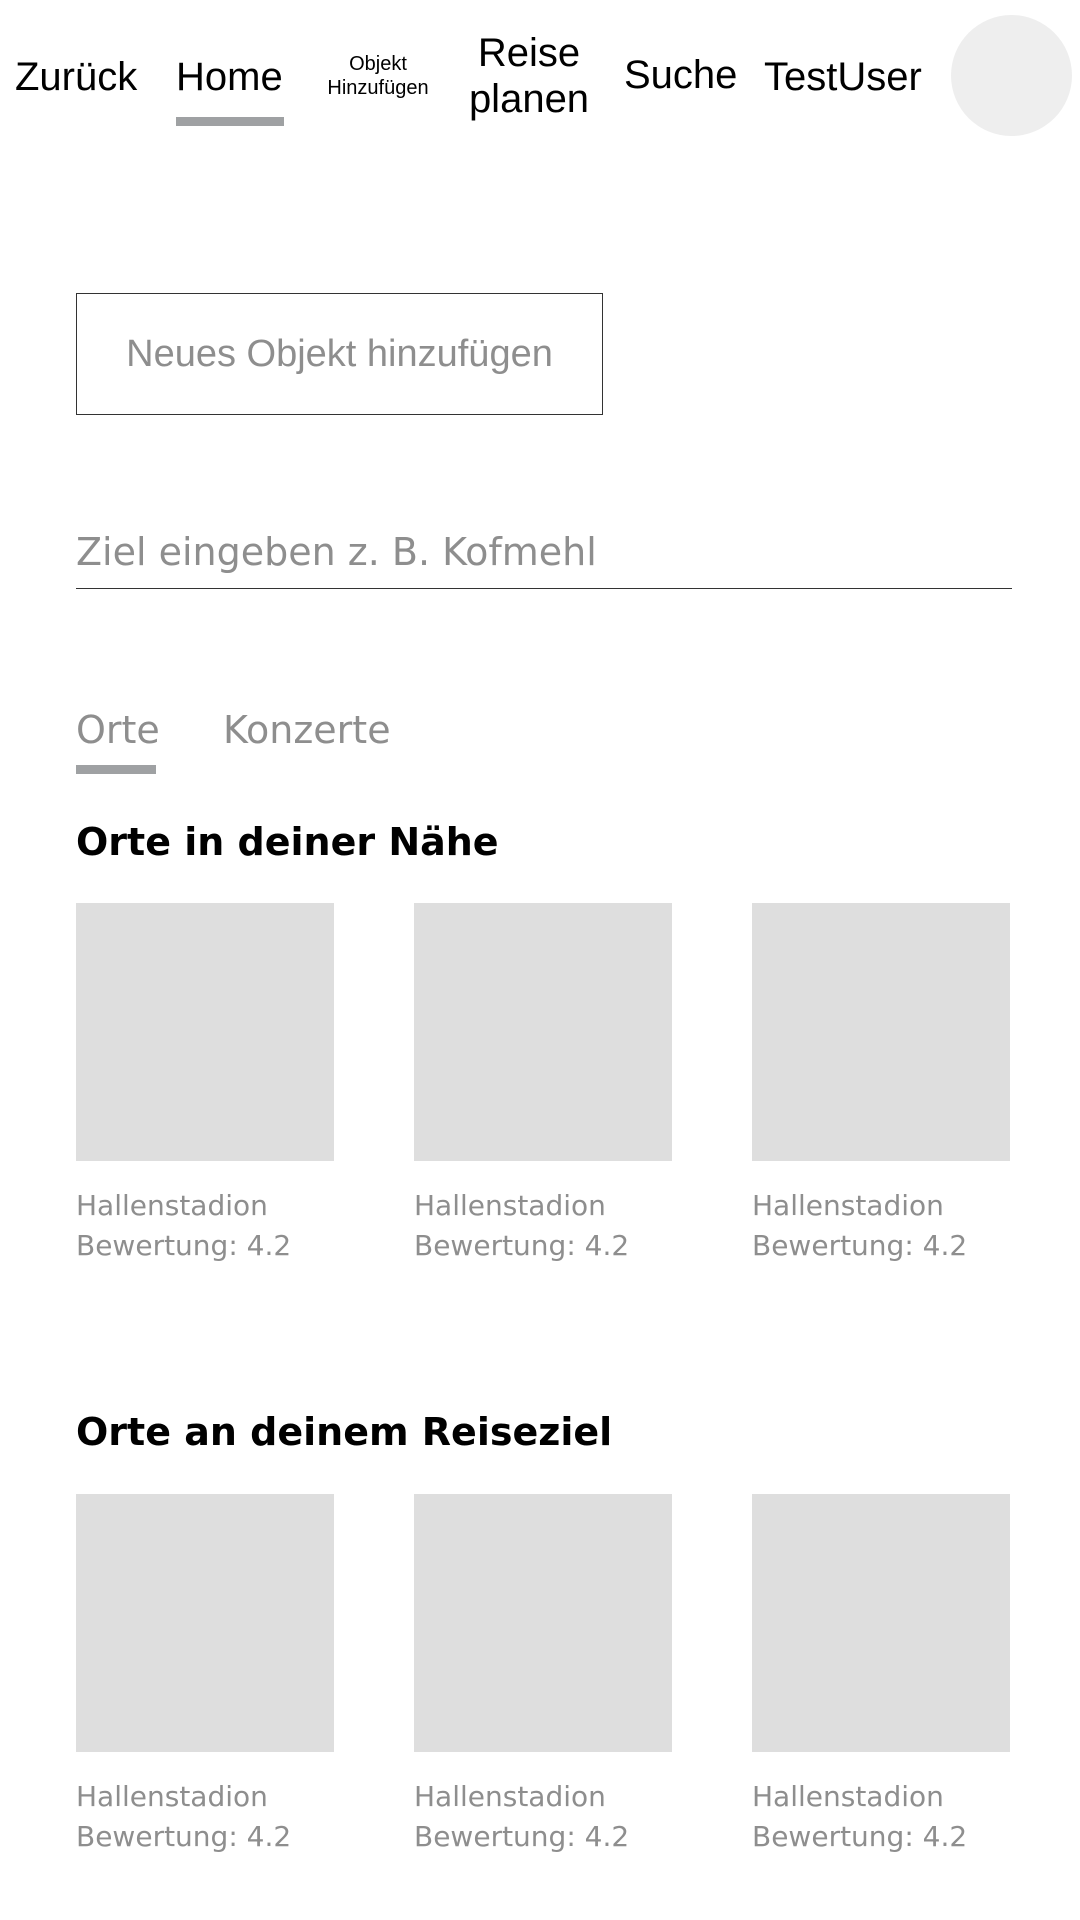  I want to click on tab-konzerte: Konzerte, so click(307, 730).